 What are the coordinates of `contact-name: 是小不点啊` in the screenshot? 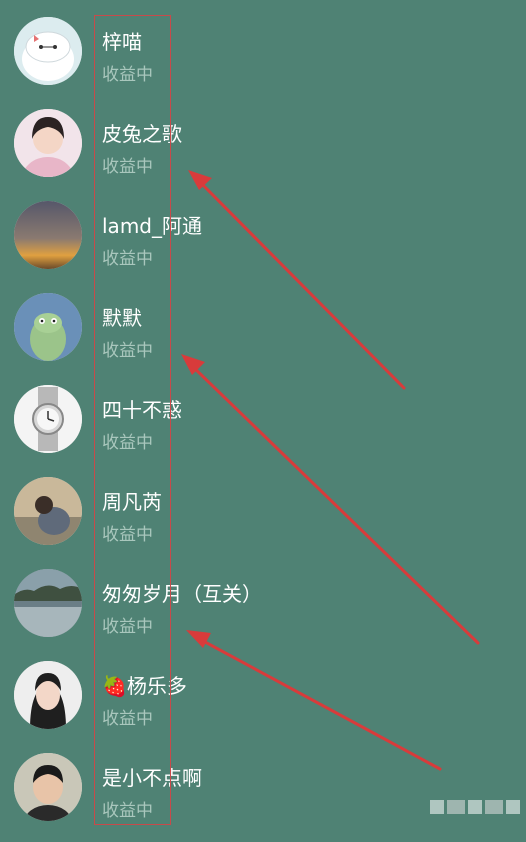 It's located at (152, 778).